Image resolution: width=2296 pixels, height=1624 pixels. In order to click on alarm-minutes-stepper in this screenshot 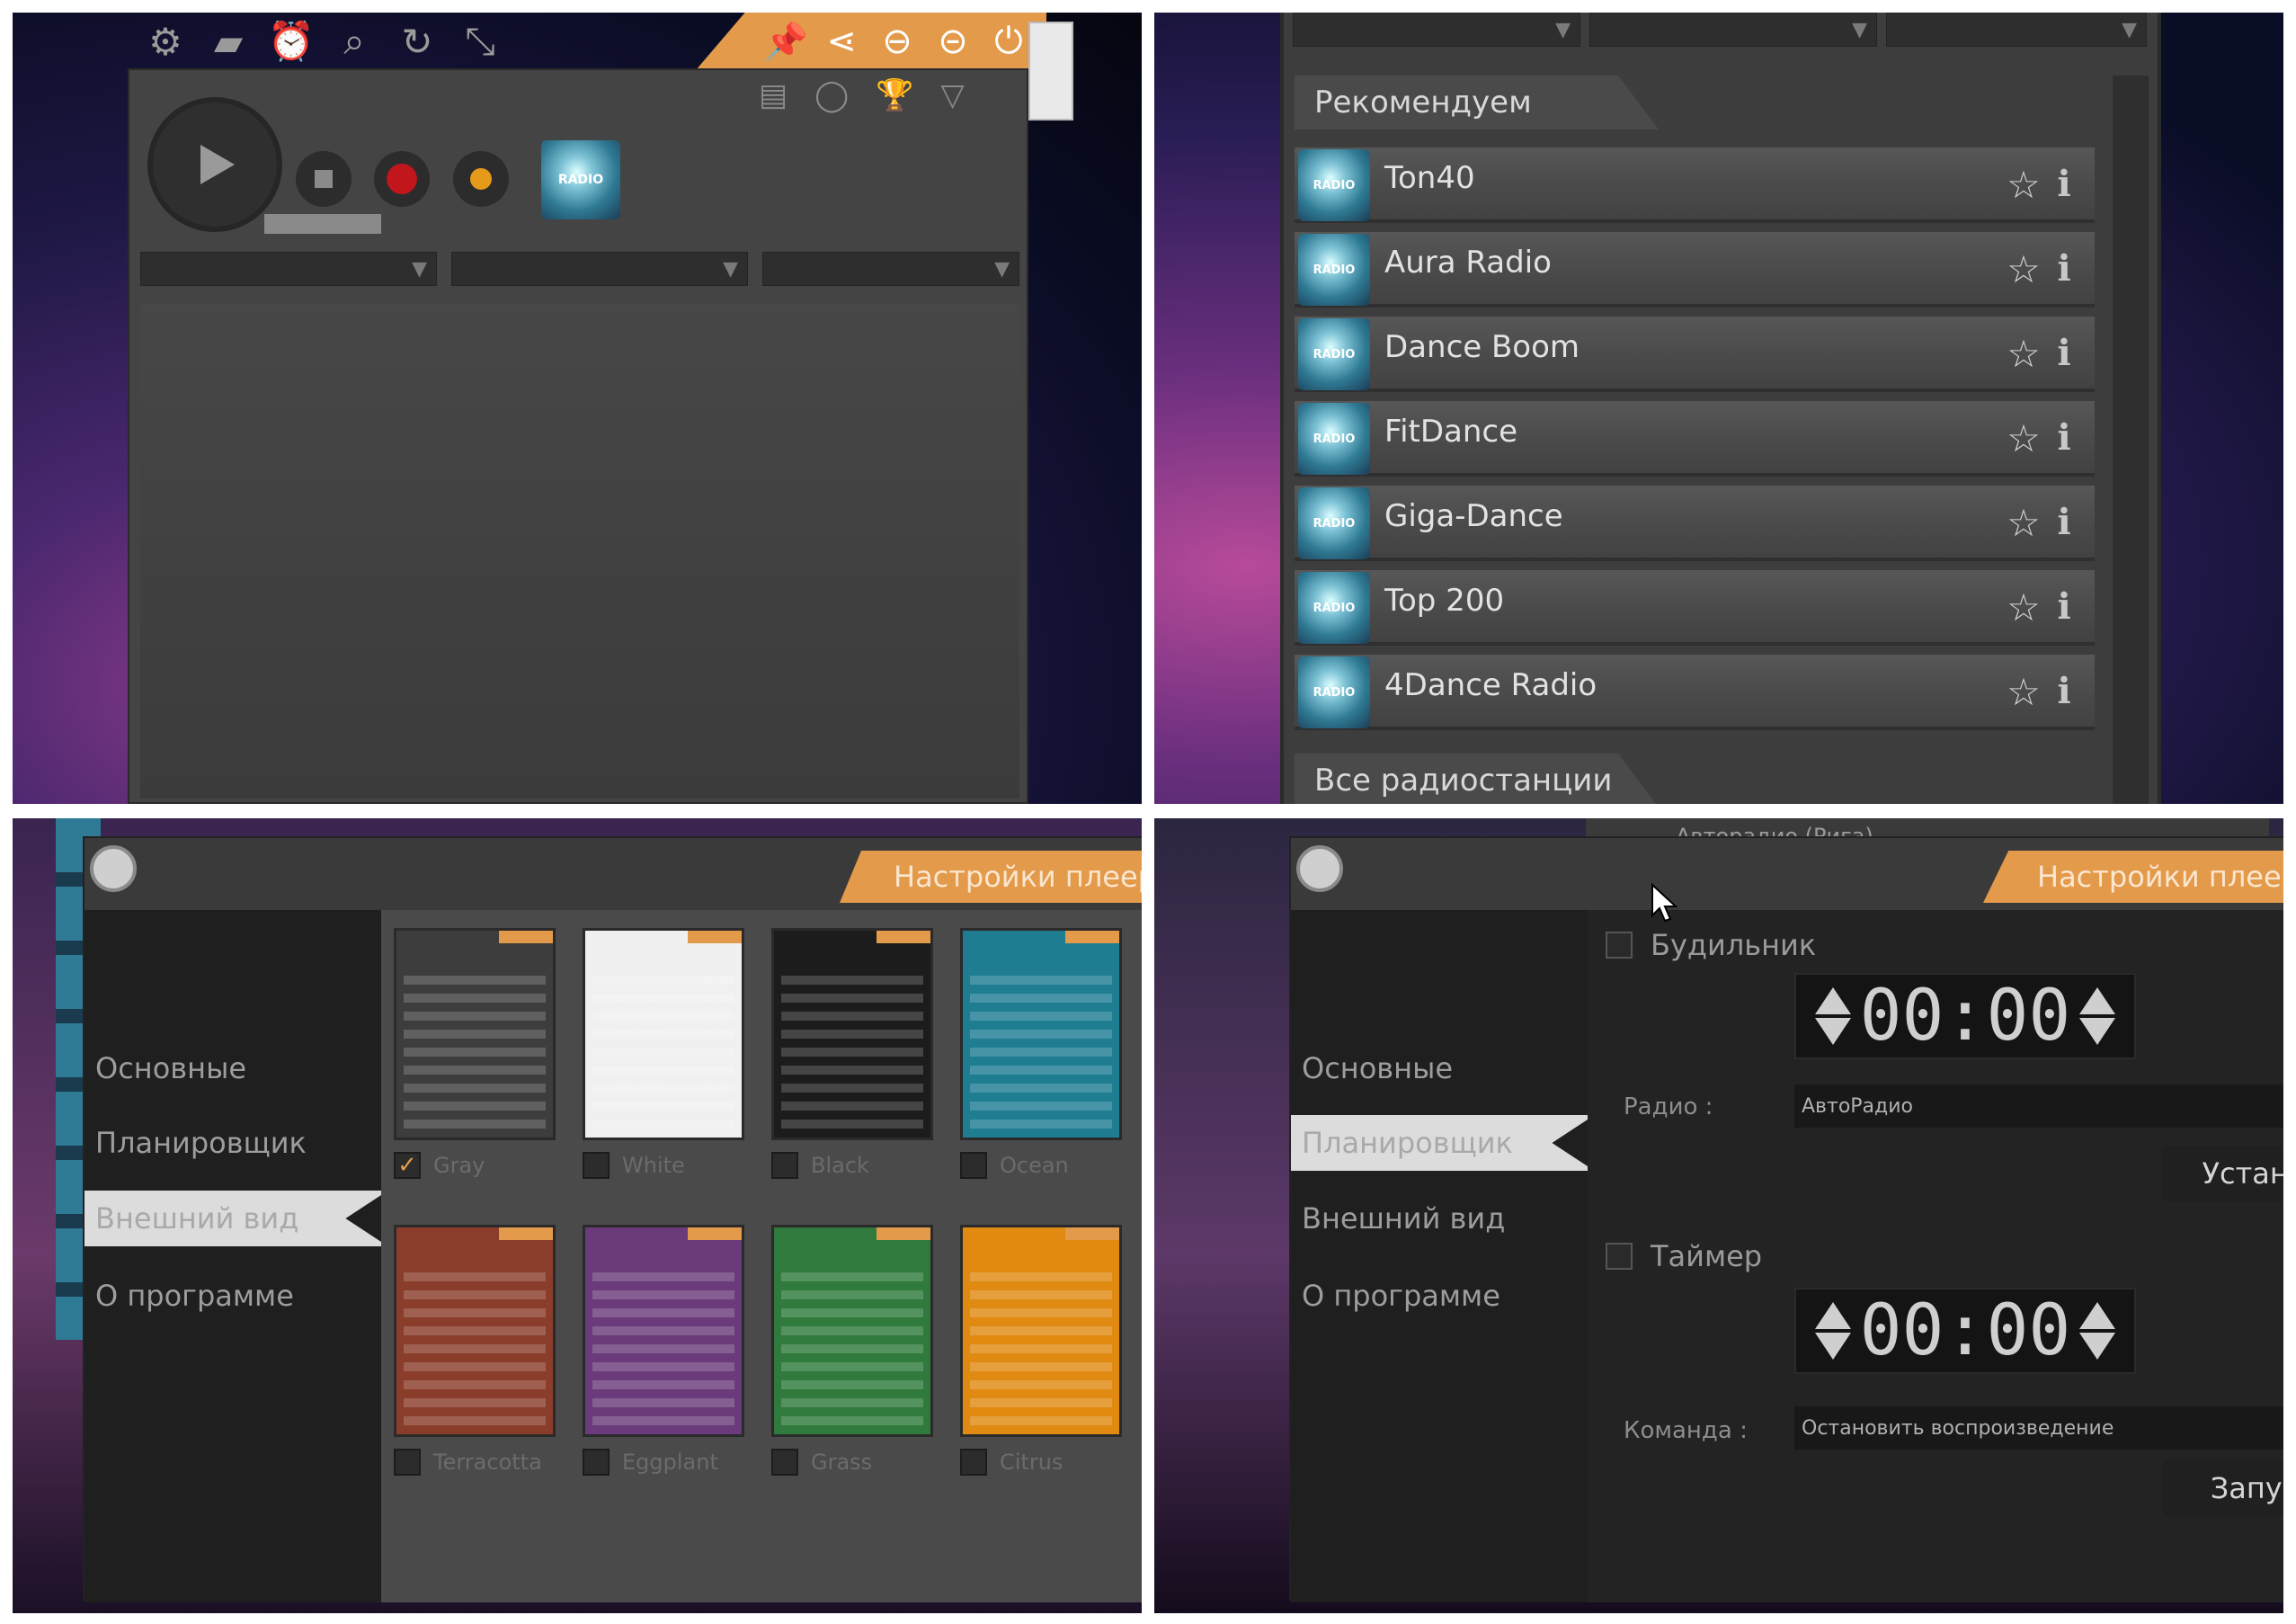, I will do `click(2097, 1016)`.